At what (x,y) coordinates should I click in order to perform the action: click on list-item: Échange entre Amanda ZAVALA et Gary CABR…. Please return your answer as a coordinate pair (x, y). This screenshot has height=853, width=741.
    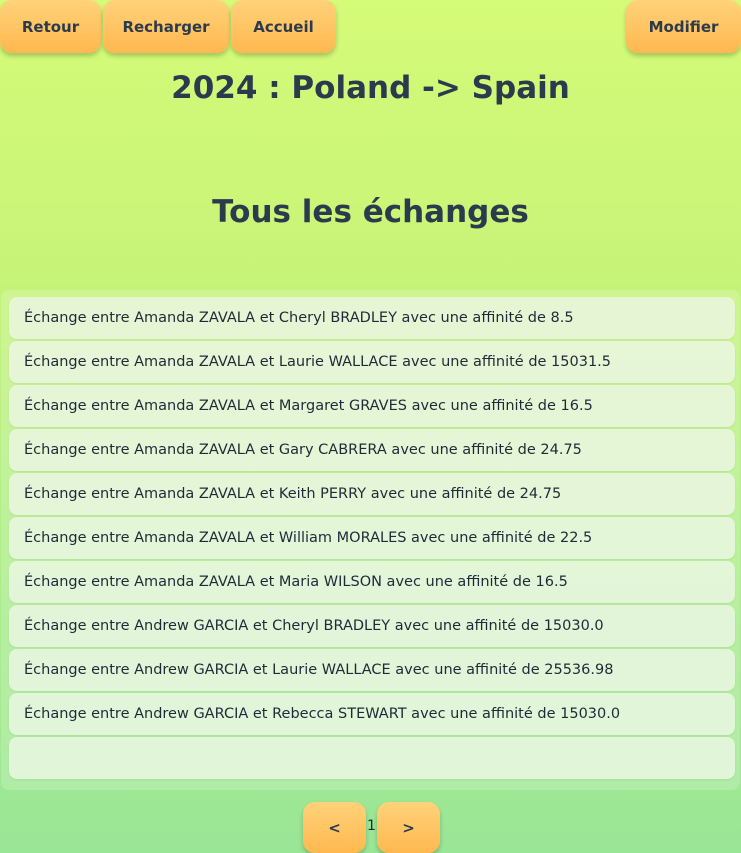
    Looking at the image, I should click on (372, 450).